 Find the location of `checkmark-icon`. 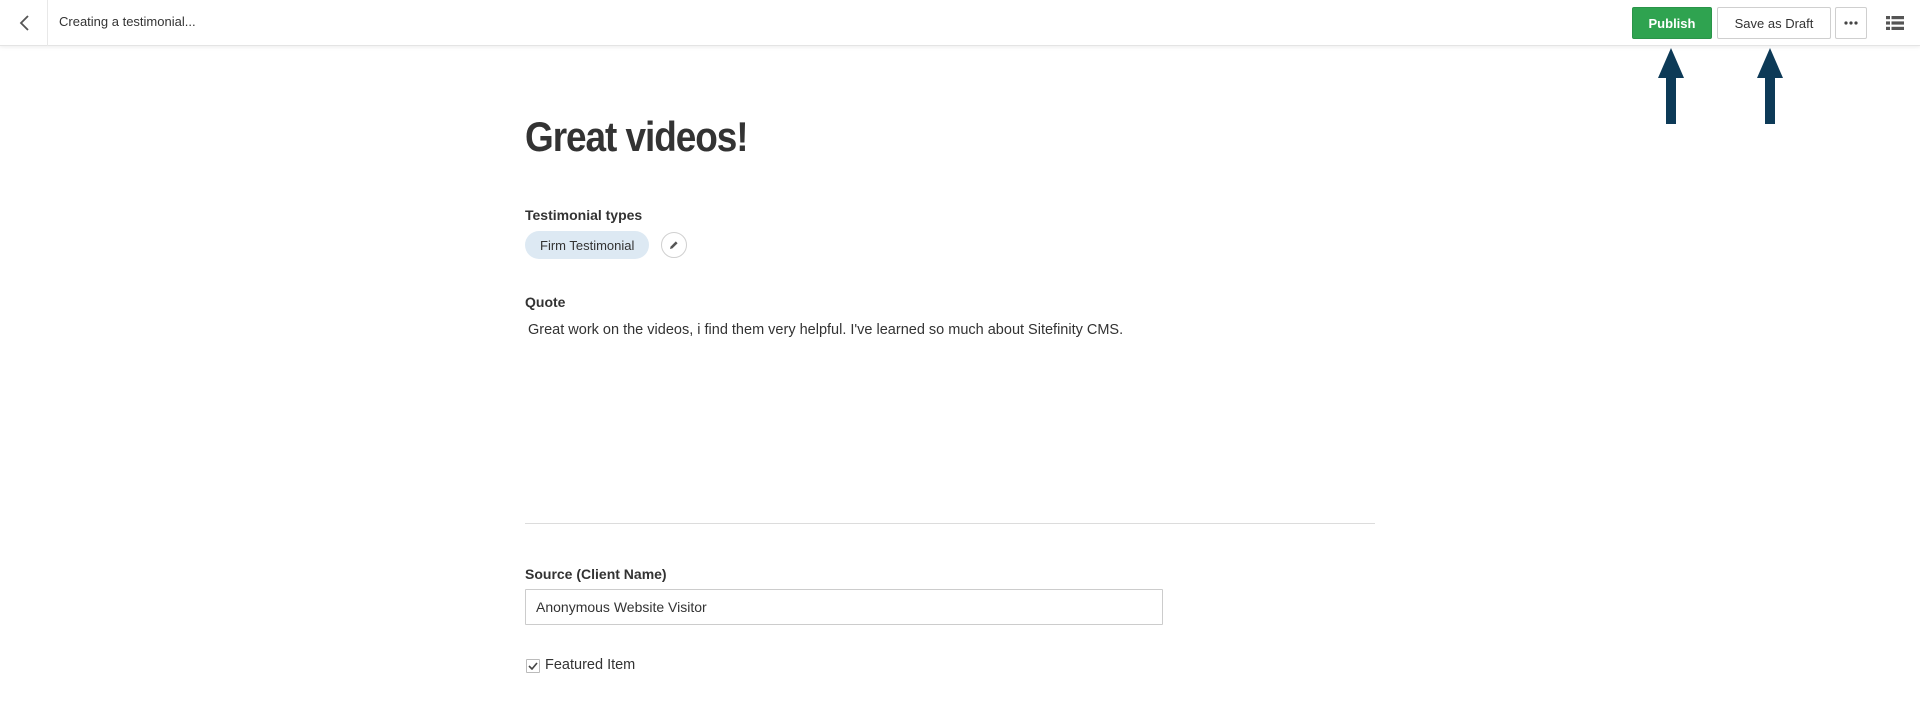

checkmark-icon is located at coordinates (533, 666).